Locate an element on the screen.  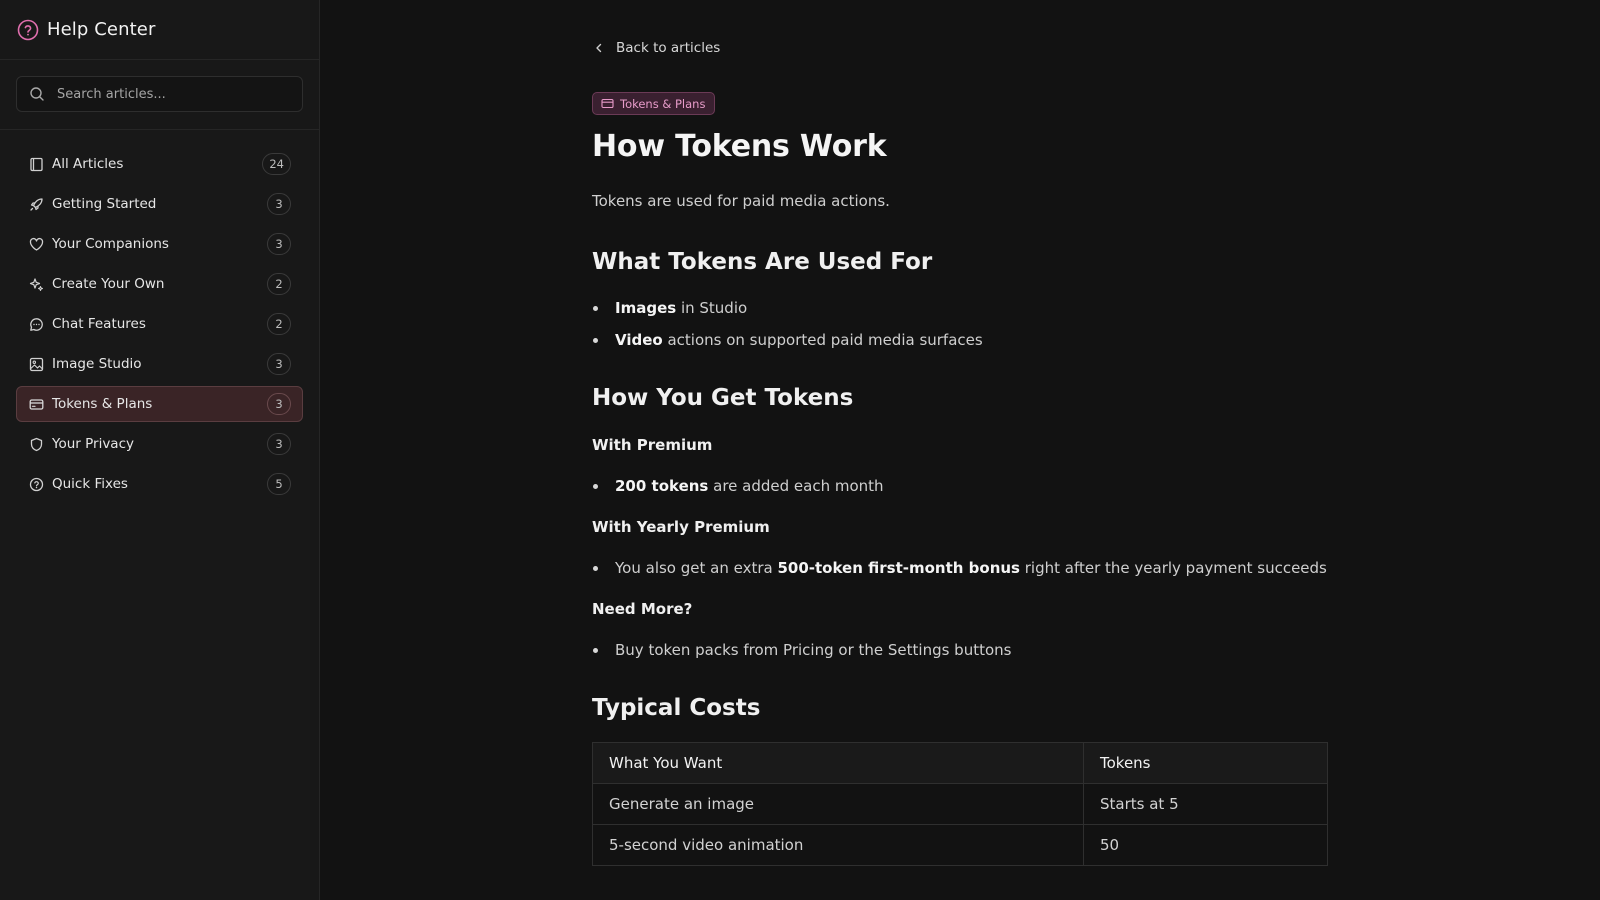
sidebar-item-create-your-own: Create Your Own 2 is located at coordinates (159, 284).